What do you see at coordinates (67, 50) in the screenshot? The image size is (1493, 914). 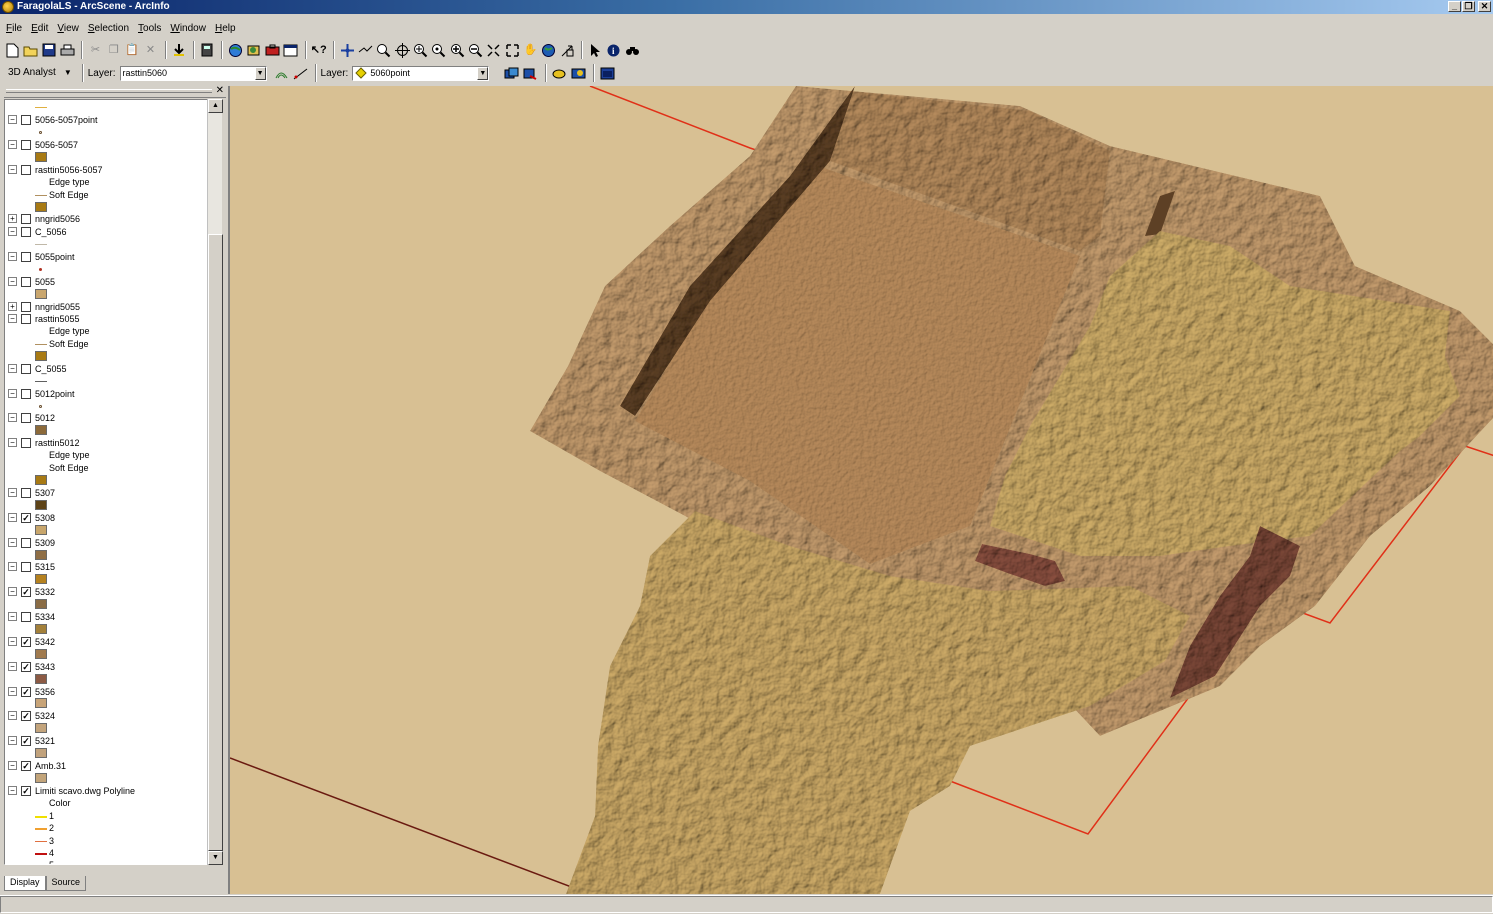 I see `print-icon` at bounding box center [67, 50].